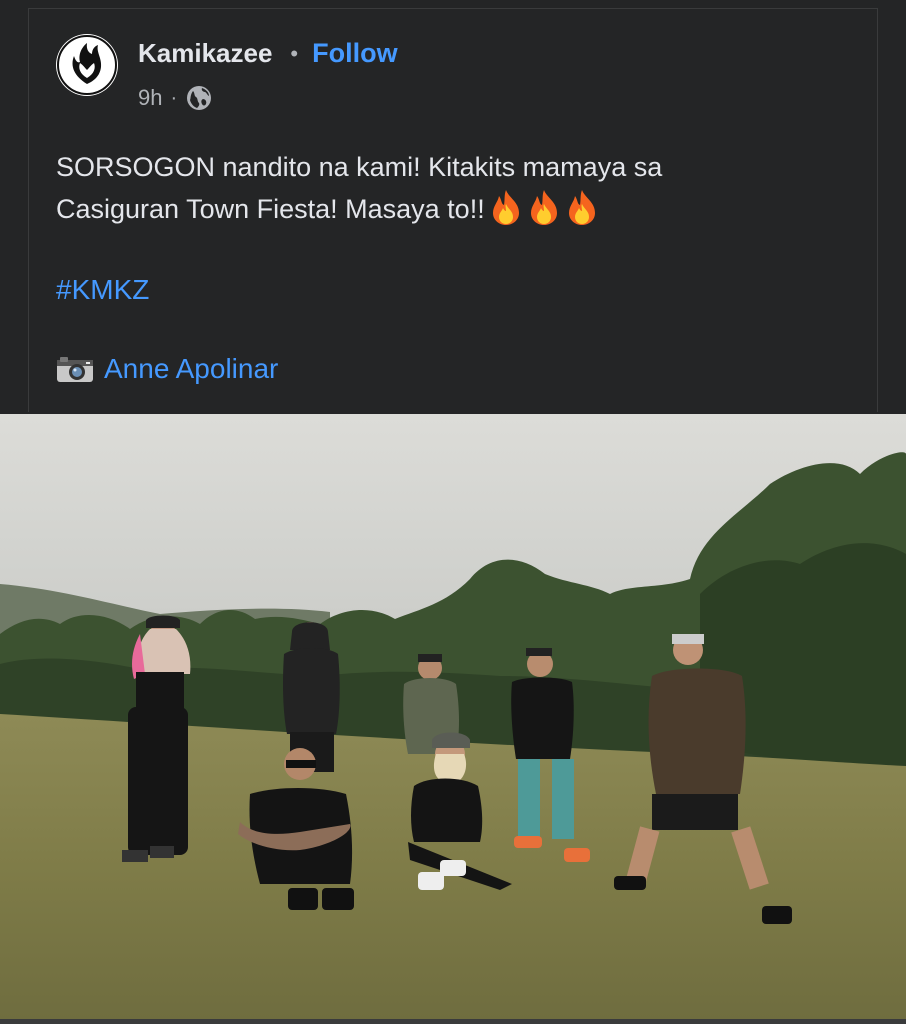 This screenshot has width=906, height=1024. I want to click on post-header: Kamikazee • Follow 9h ·, so click(406, 72).